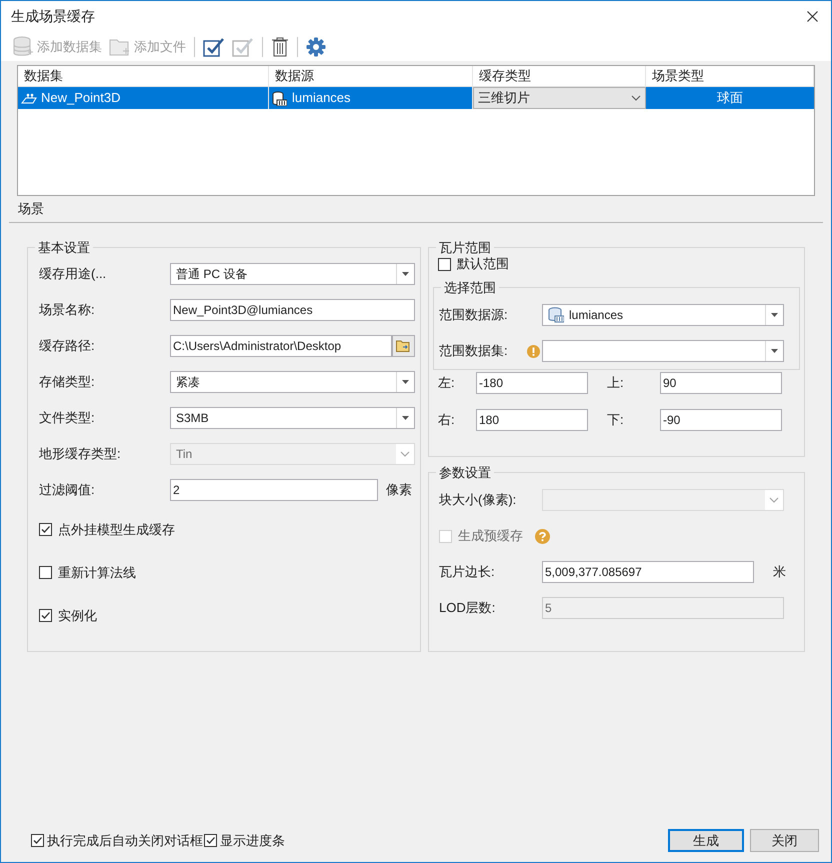 This screenshot has height=863, width=832. I want to click on dropdown: 紧凑, so click(292, 382).